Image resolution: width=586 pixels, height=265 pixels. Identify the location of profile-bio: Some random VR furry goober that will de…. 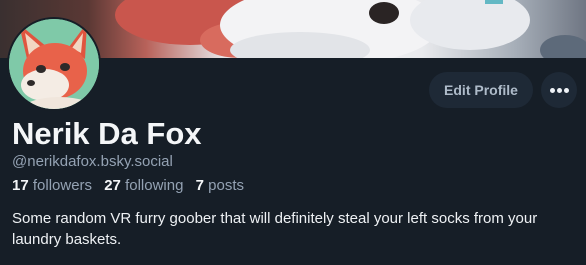
(275, 229).